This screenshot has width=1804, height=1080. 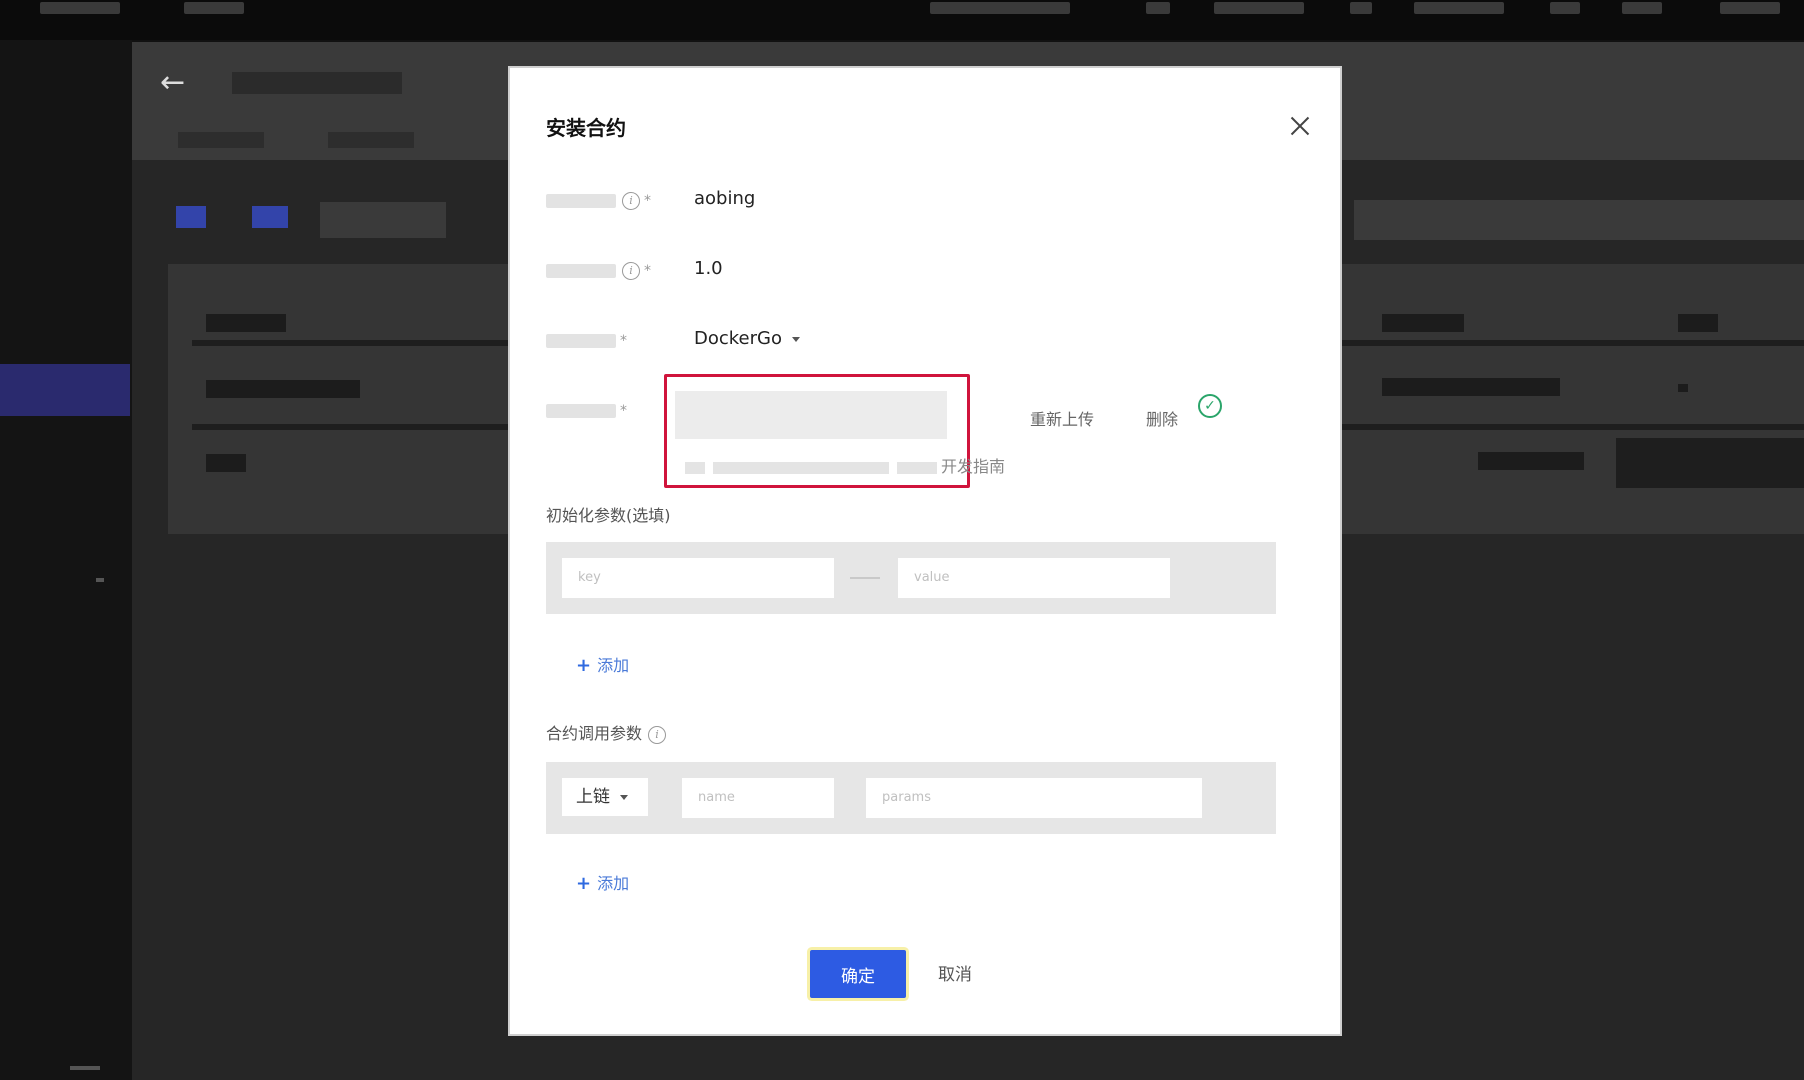 I want to click on init-params-label: 初始化参数(选填), so click(x=608, y=515).